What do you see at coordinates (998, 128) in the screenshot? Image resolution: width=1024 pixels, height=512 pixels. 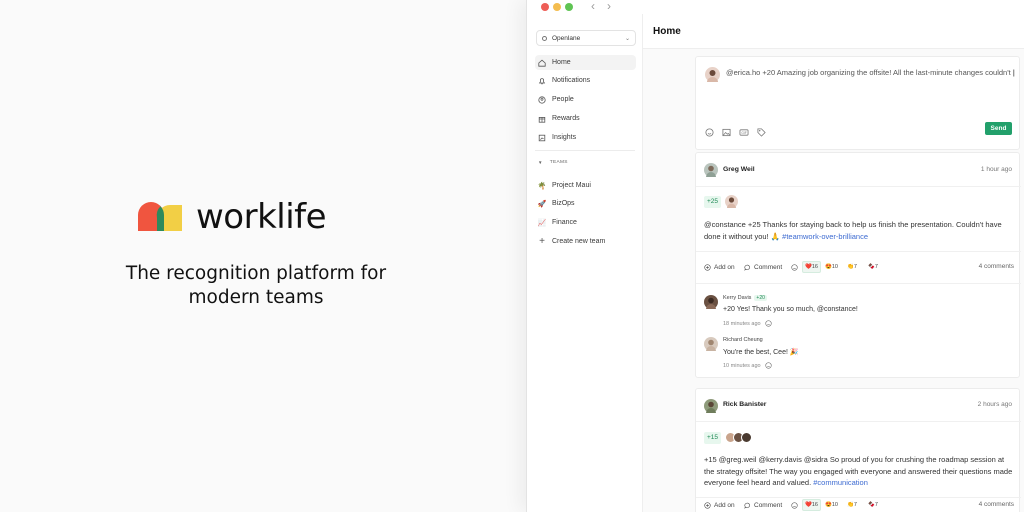 I see `send-button: Send` at bounding box center [998, 128].